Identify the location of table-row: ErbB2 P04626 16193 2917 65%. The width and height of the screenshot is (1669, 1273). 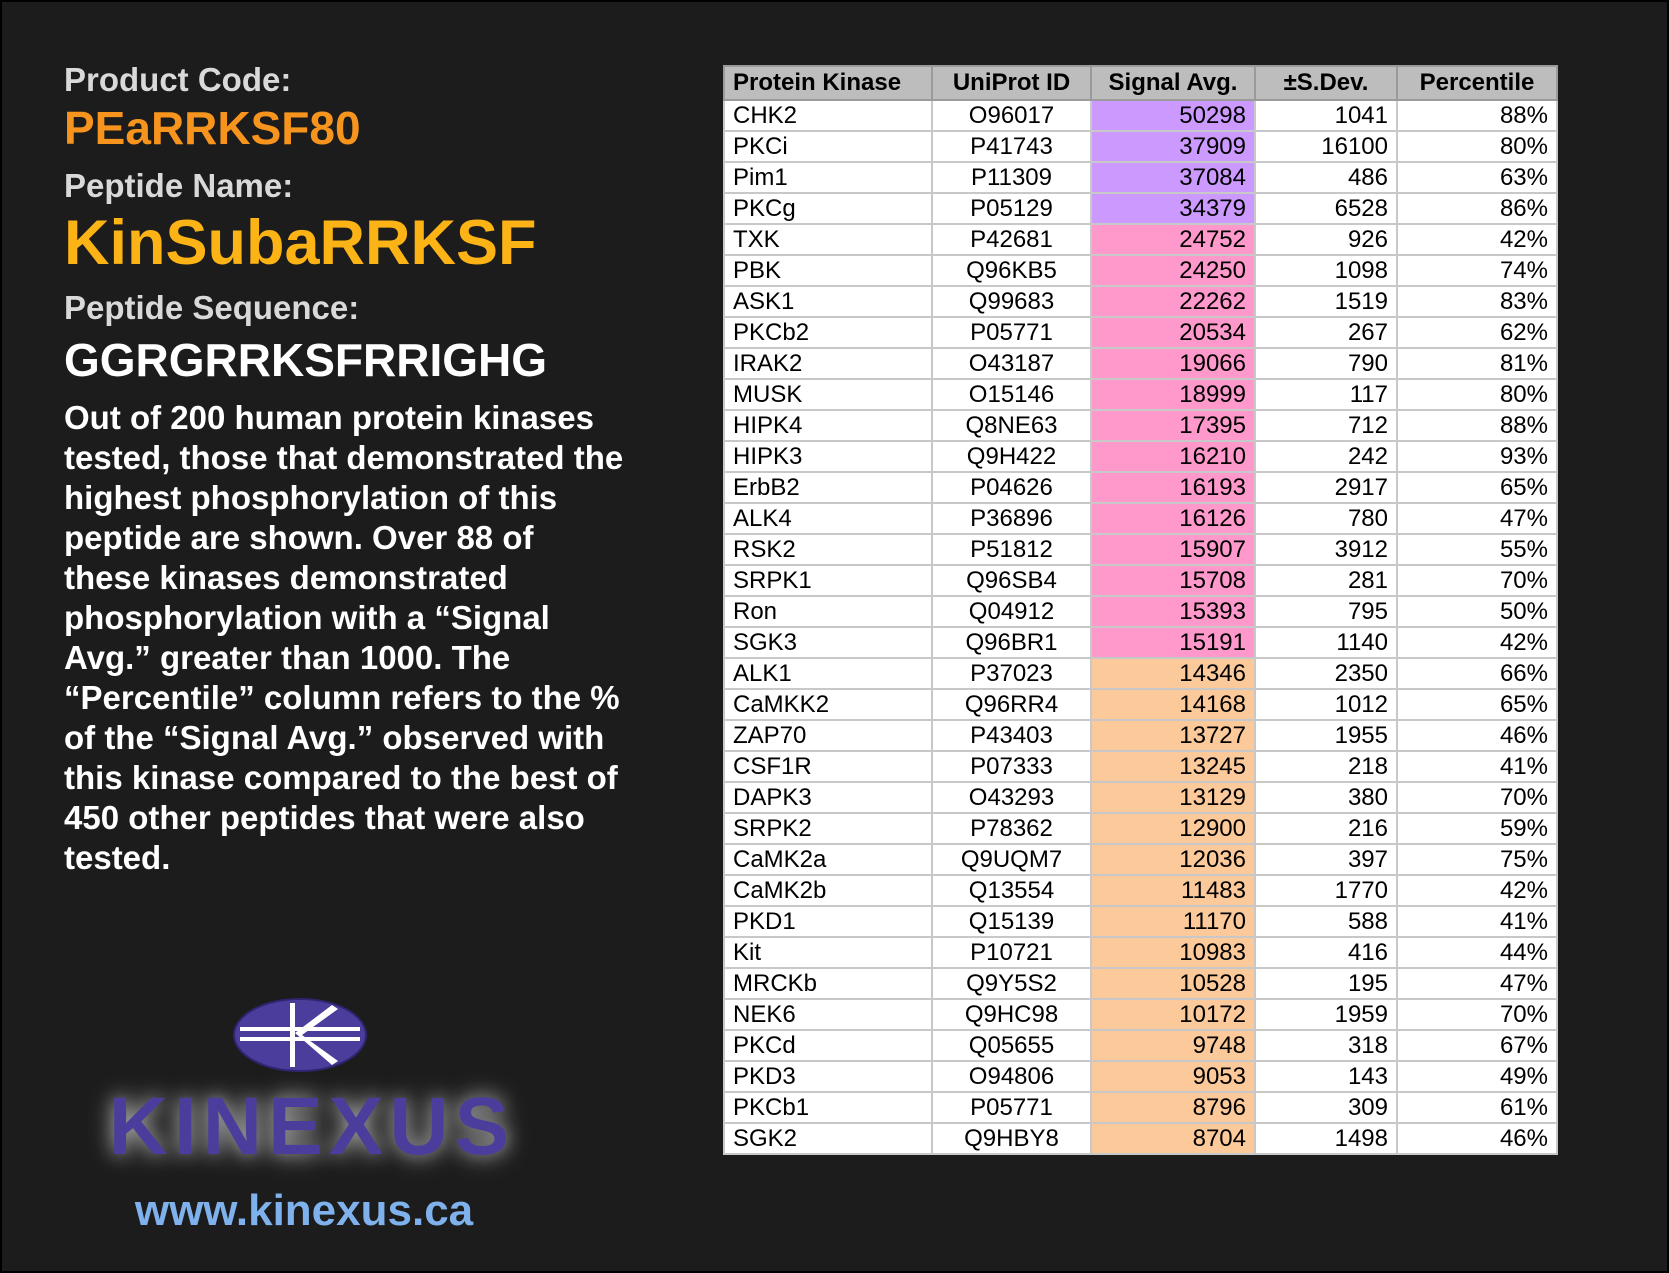
(1140, 487).